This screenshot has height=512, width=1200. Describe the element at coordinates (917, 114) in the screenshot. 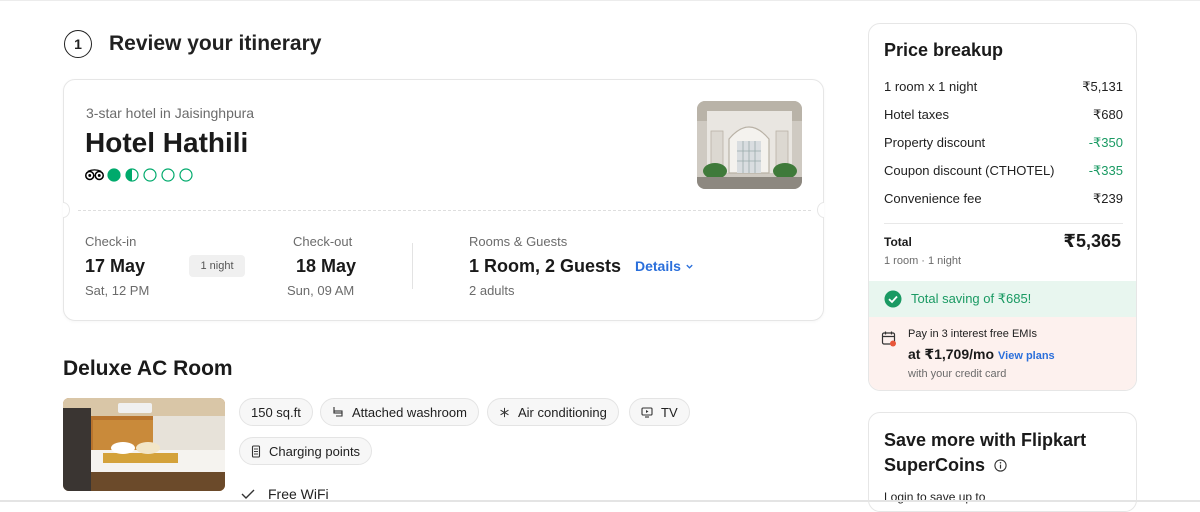

I see `price-row-label: Hotel taxes` at that location.